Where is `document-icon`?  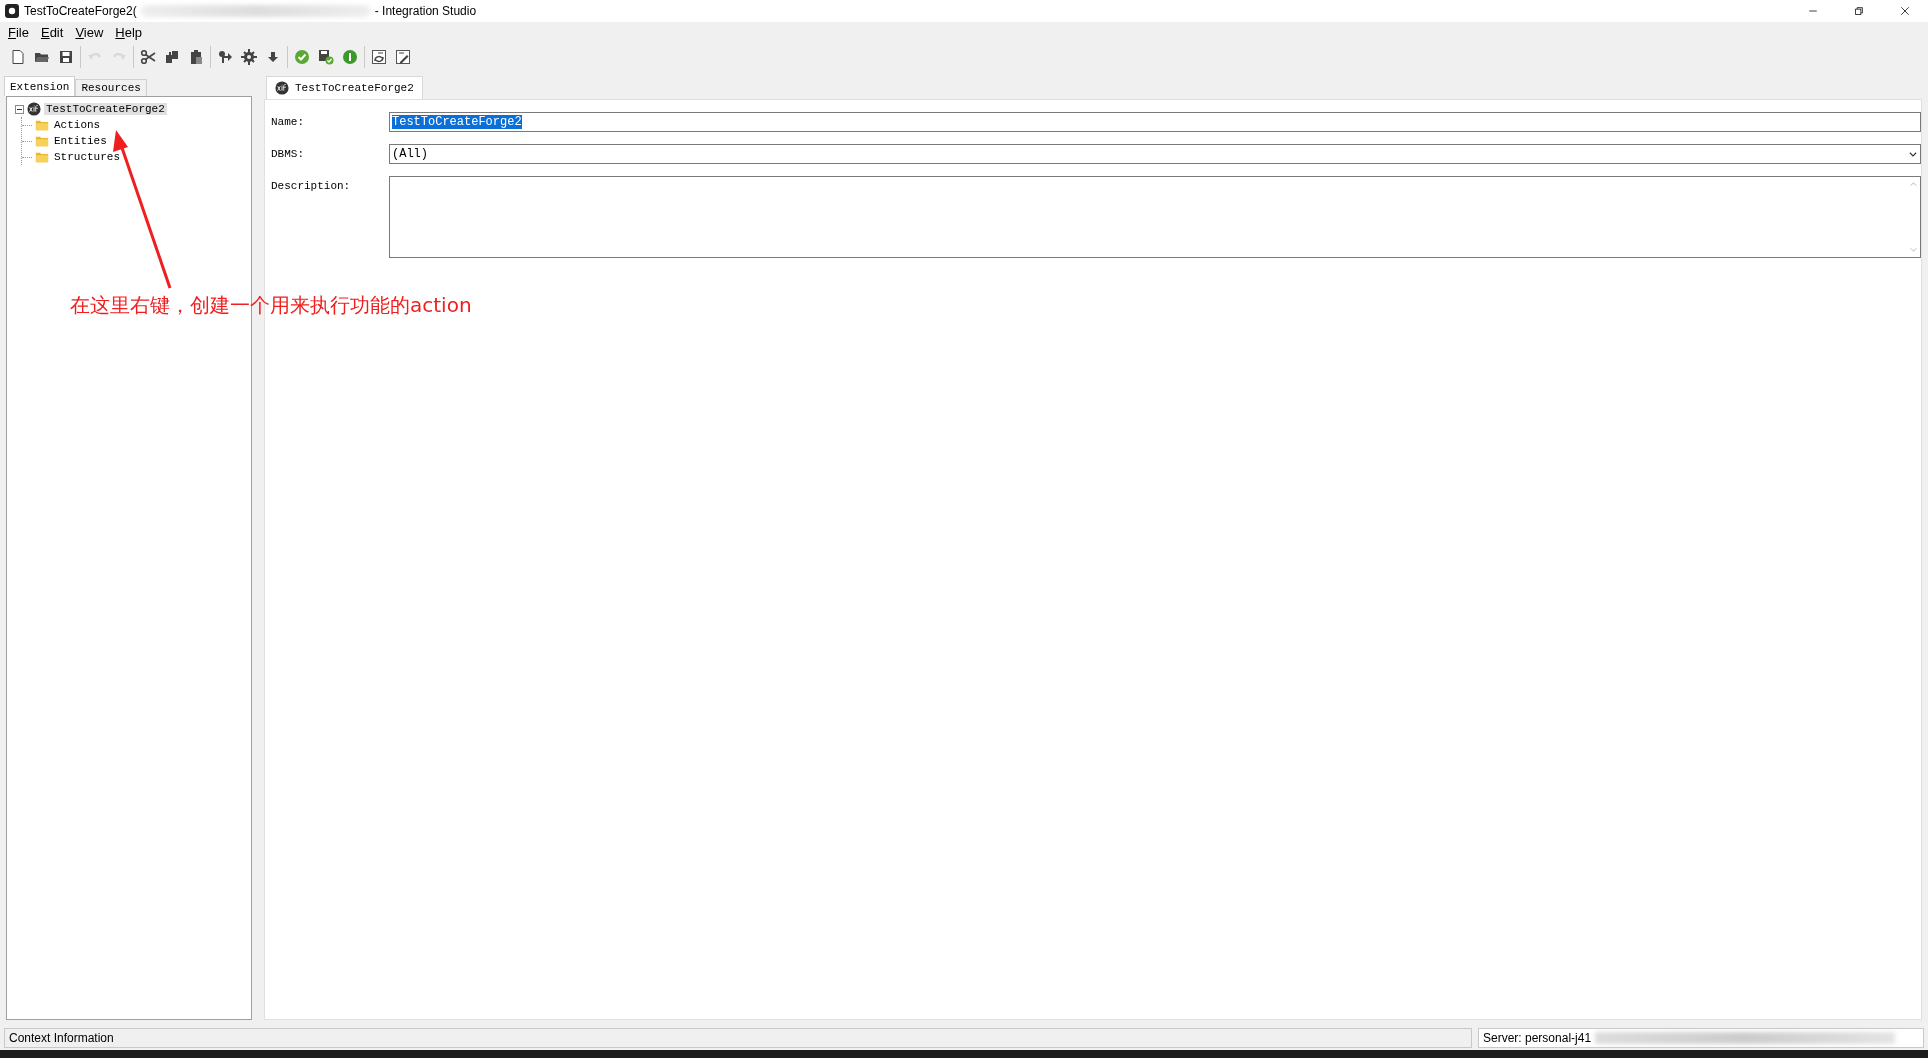
document-icon is located at coordinates (18, 57).